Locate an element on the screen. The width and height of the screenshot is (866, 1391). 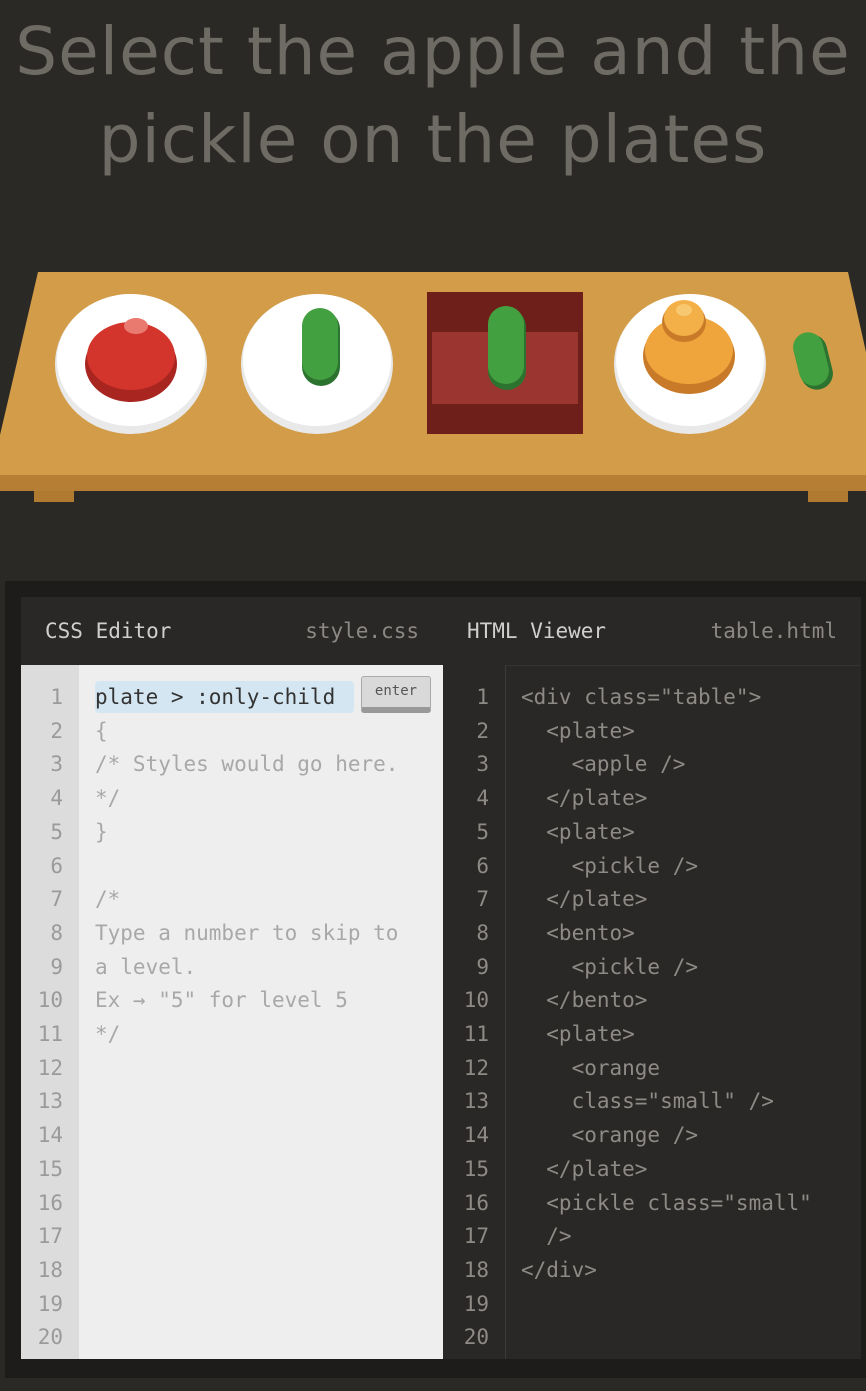
html-code-line: </div> is located at coordinates (559, 1270).